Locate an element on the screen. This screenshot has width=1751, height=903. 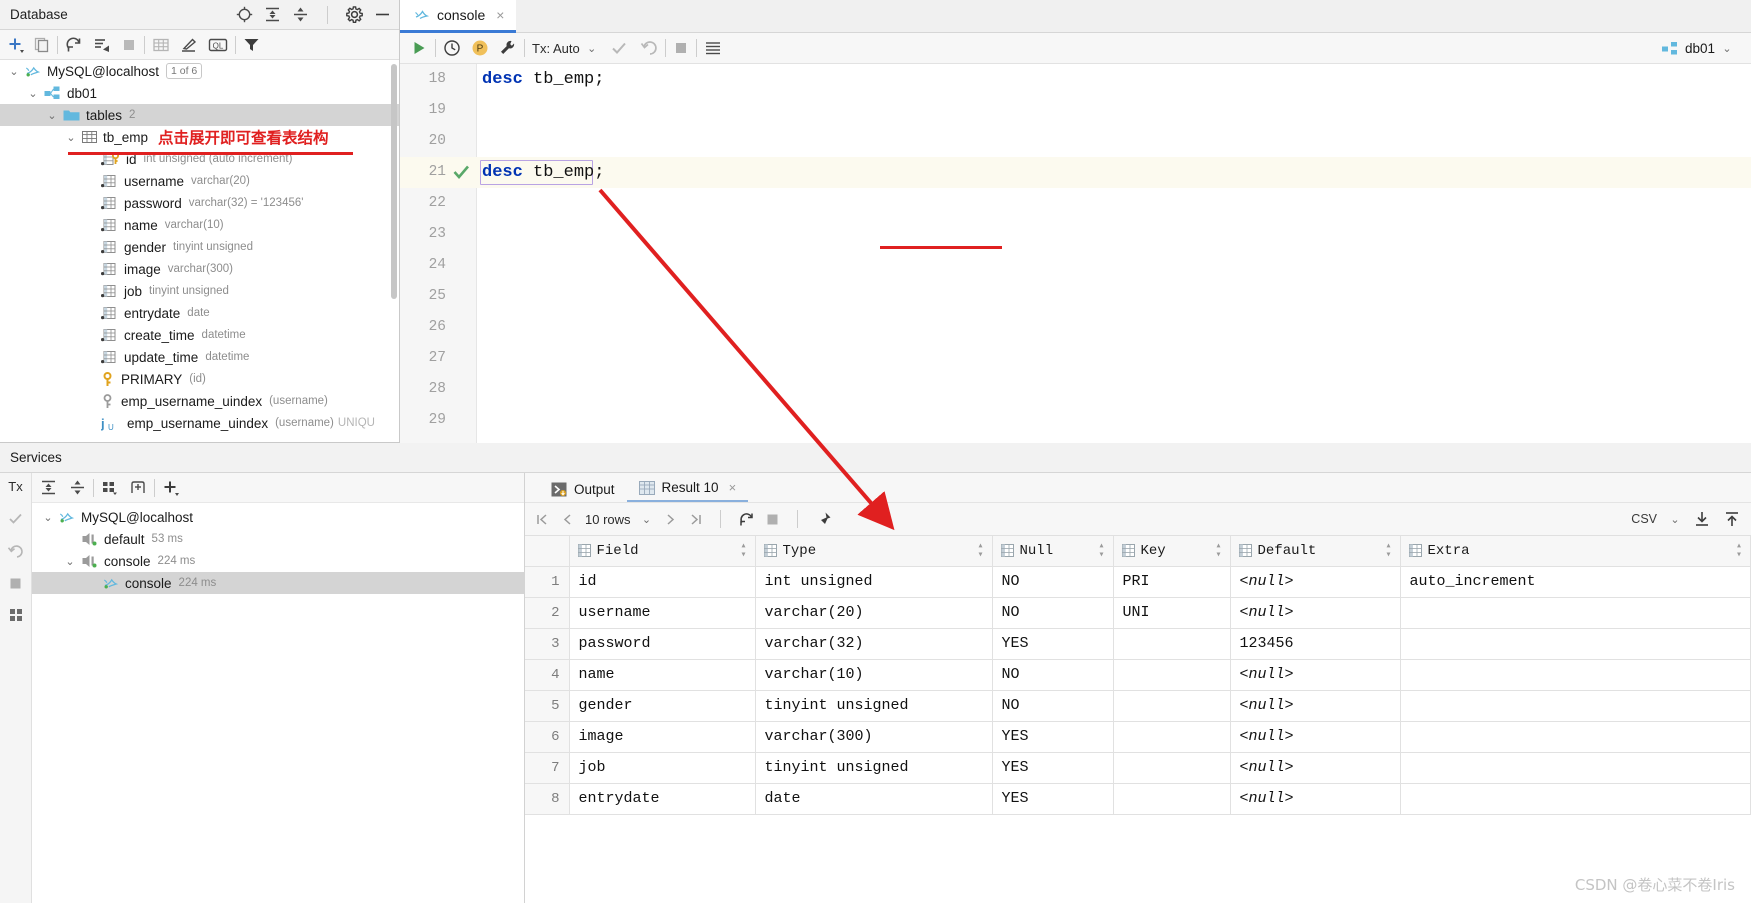
modify-pencil-icon is located at coordinates (189, 45).